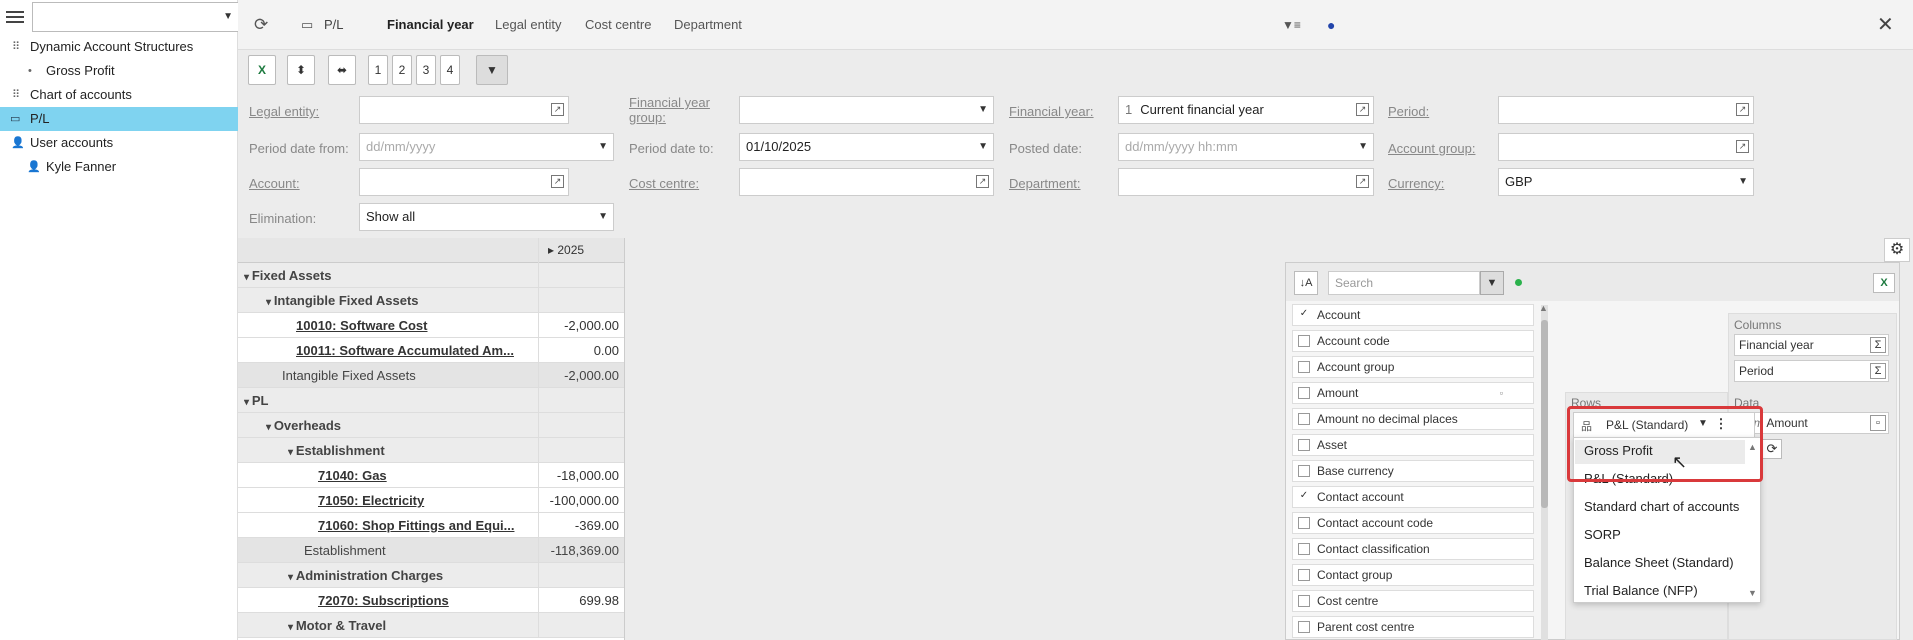 The height and width of the screenshot is (640, 1913). Describe the element at coordinates (1413, 393) in the screenshot. I see `field-item: Amount ▫` at that location.